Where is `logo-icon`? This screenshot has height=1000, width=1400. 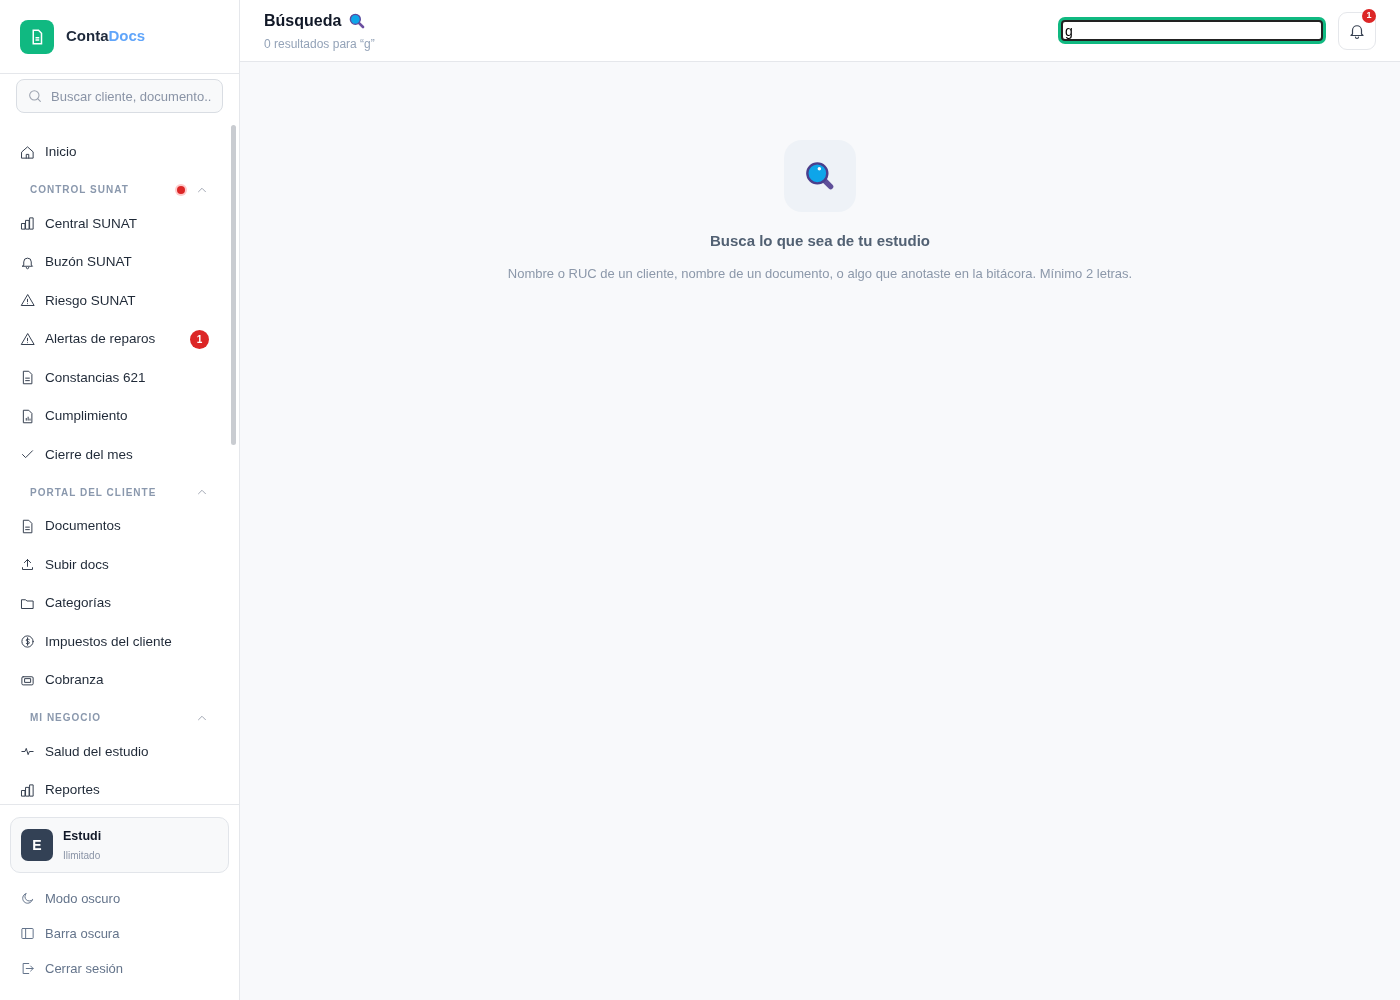 logo-icon is located at coordinates (37, 36).